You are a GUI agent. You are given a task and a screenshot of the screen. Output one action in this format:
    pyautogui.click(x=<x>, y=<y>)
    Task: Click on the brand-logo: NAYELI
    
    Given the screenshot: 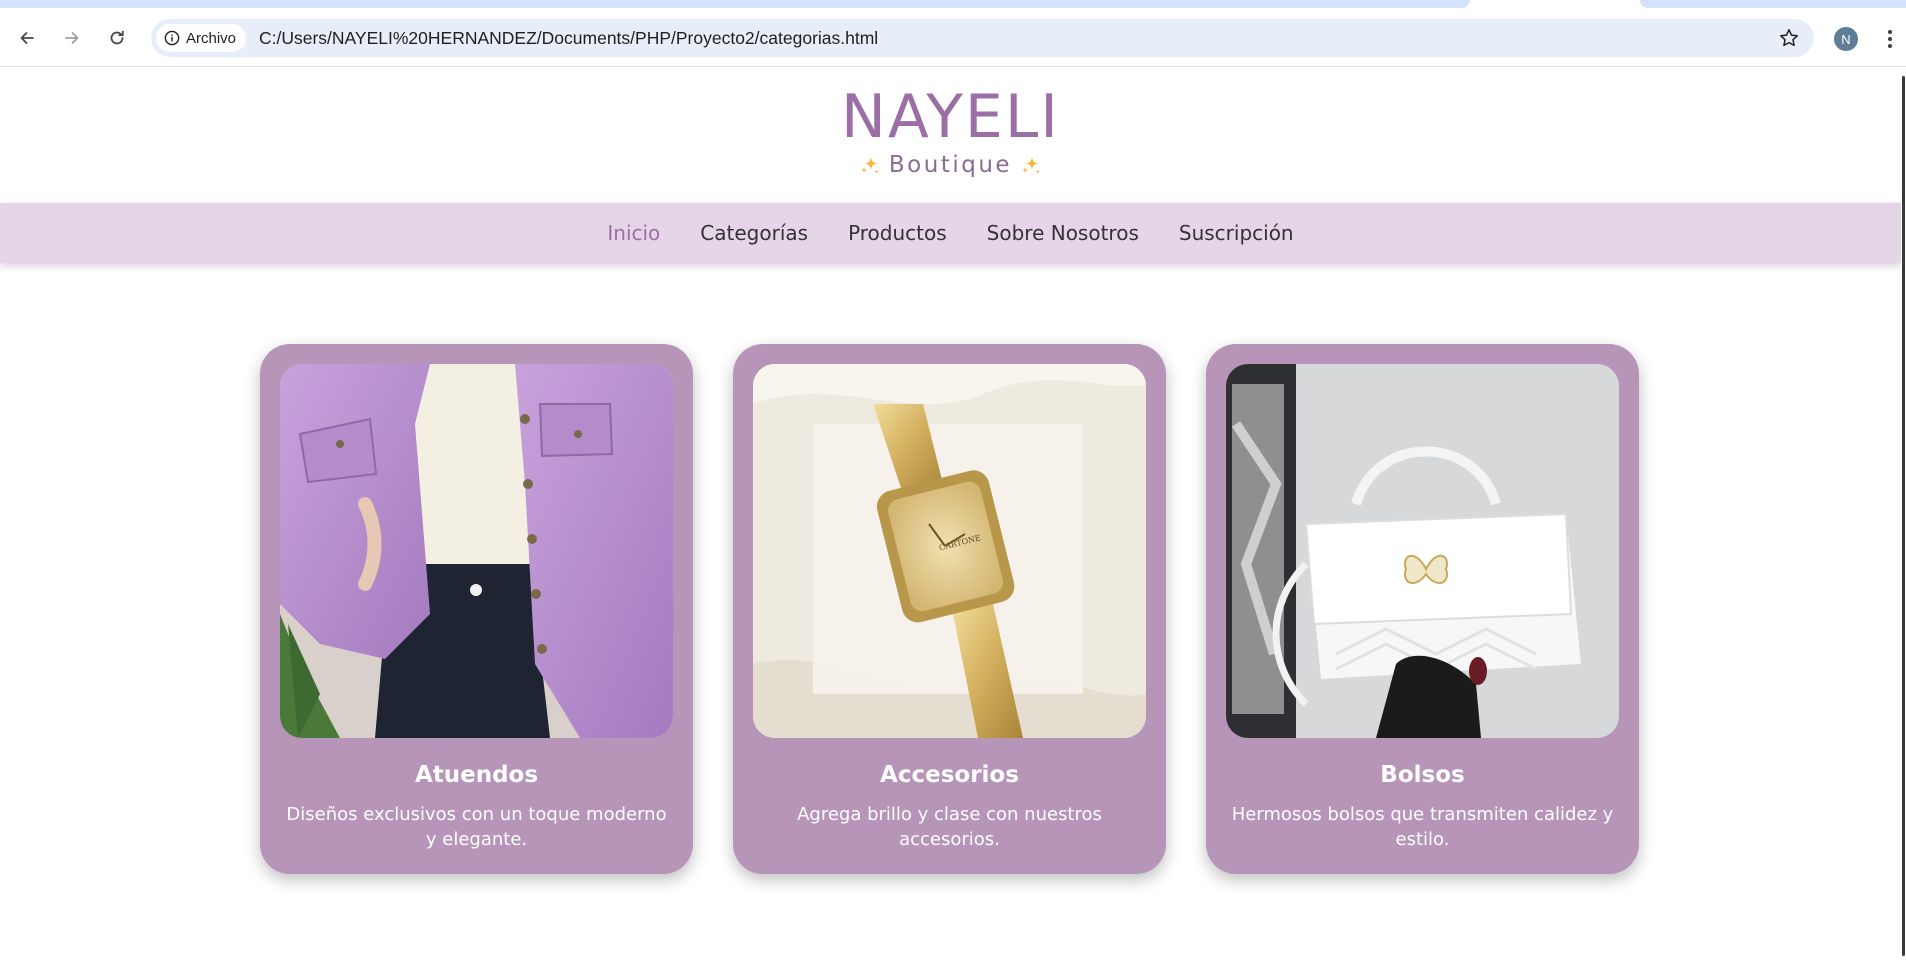 What is the action you would take?
    pyautogui.click(x=950, y=117)
    